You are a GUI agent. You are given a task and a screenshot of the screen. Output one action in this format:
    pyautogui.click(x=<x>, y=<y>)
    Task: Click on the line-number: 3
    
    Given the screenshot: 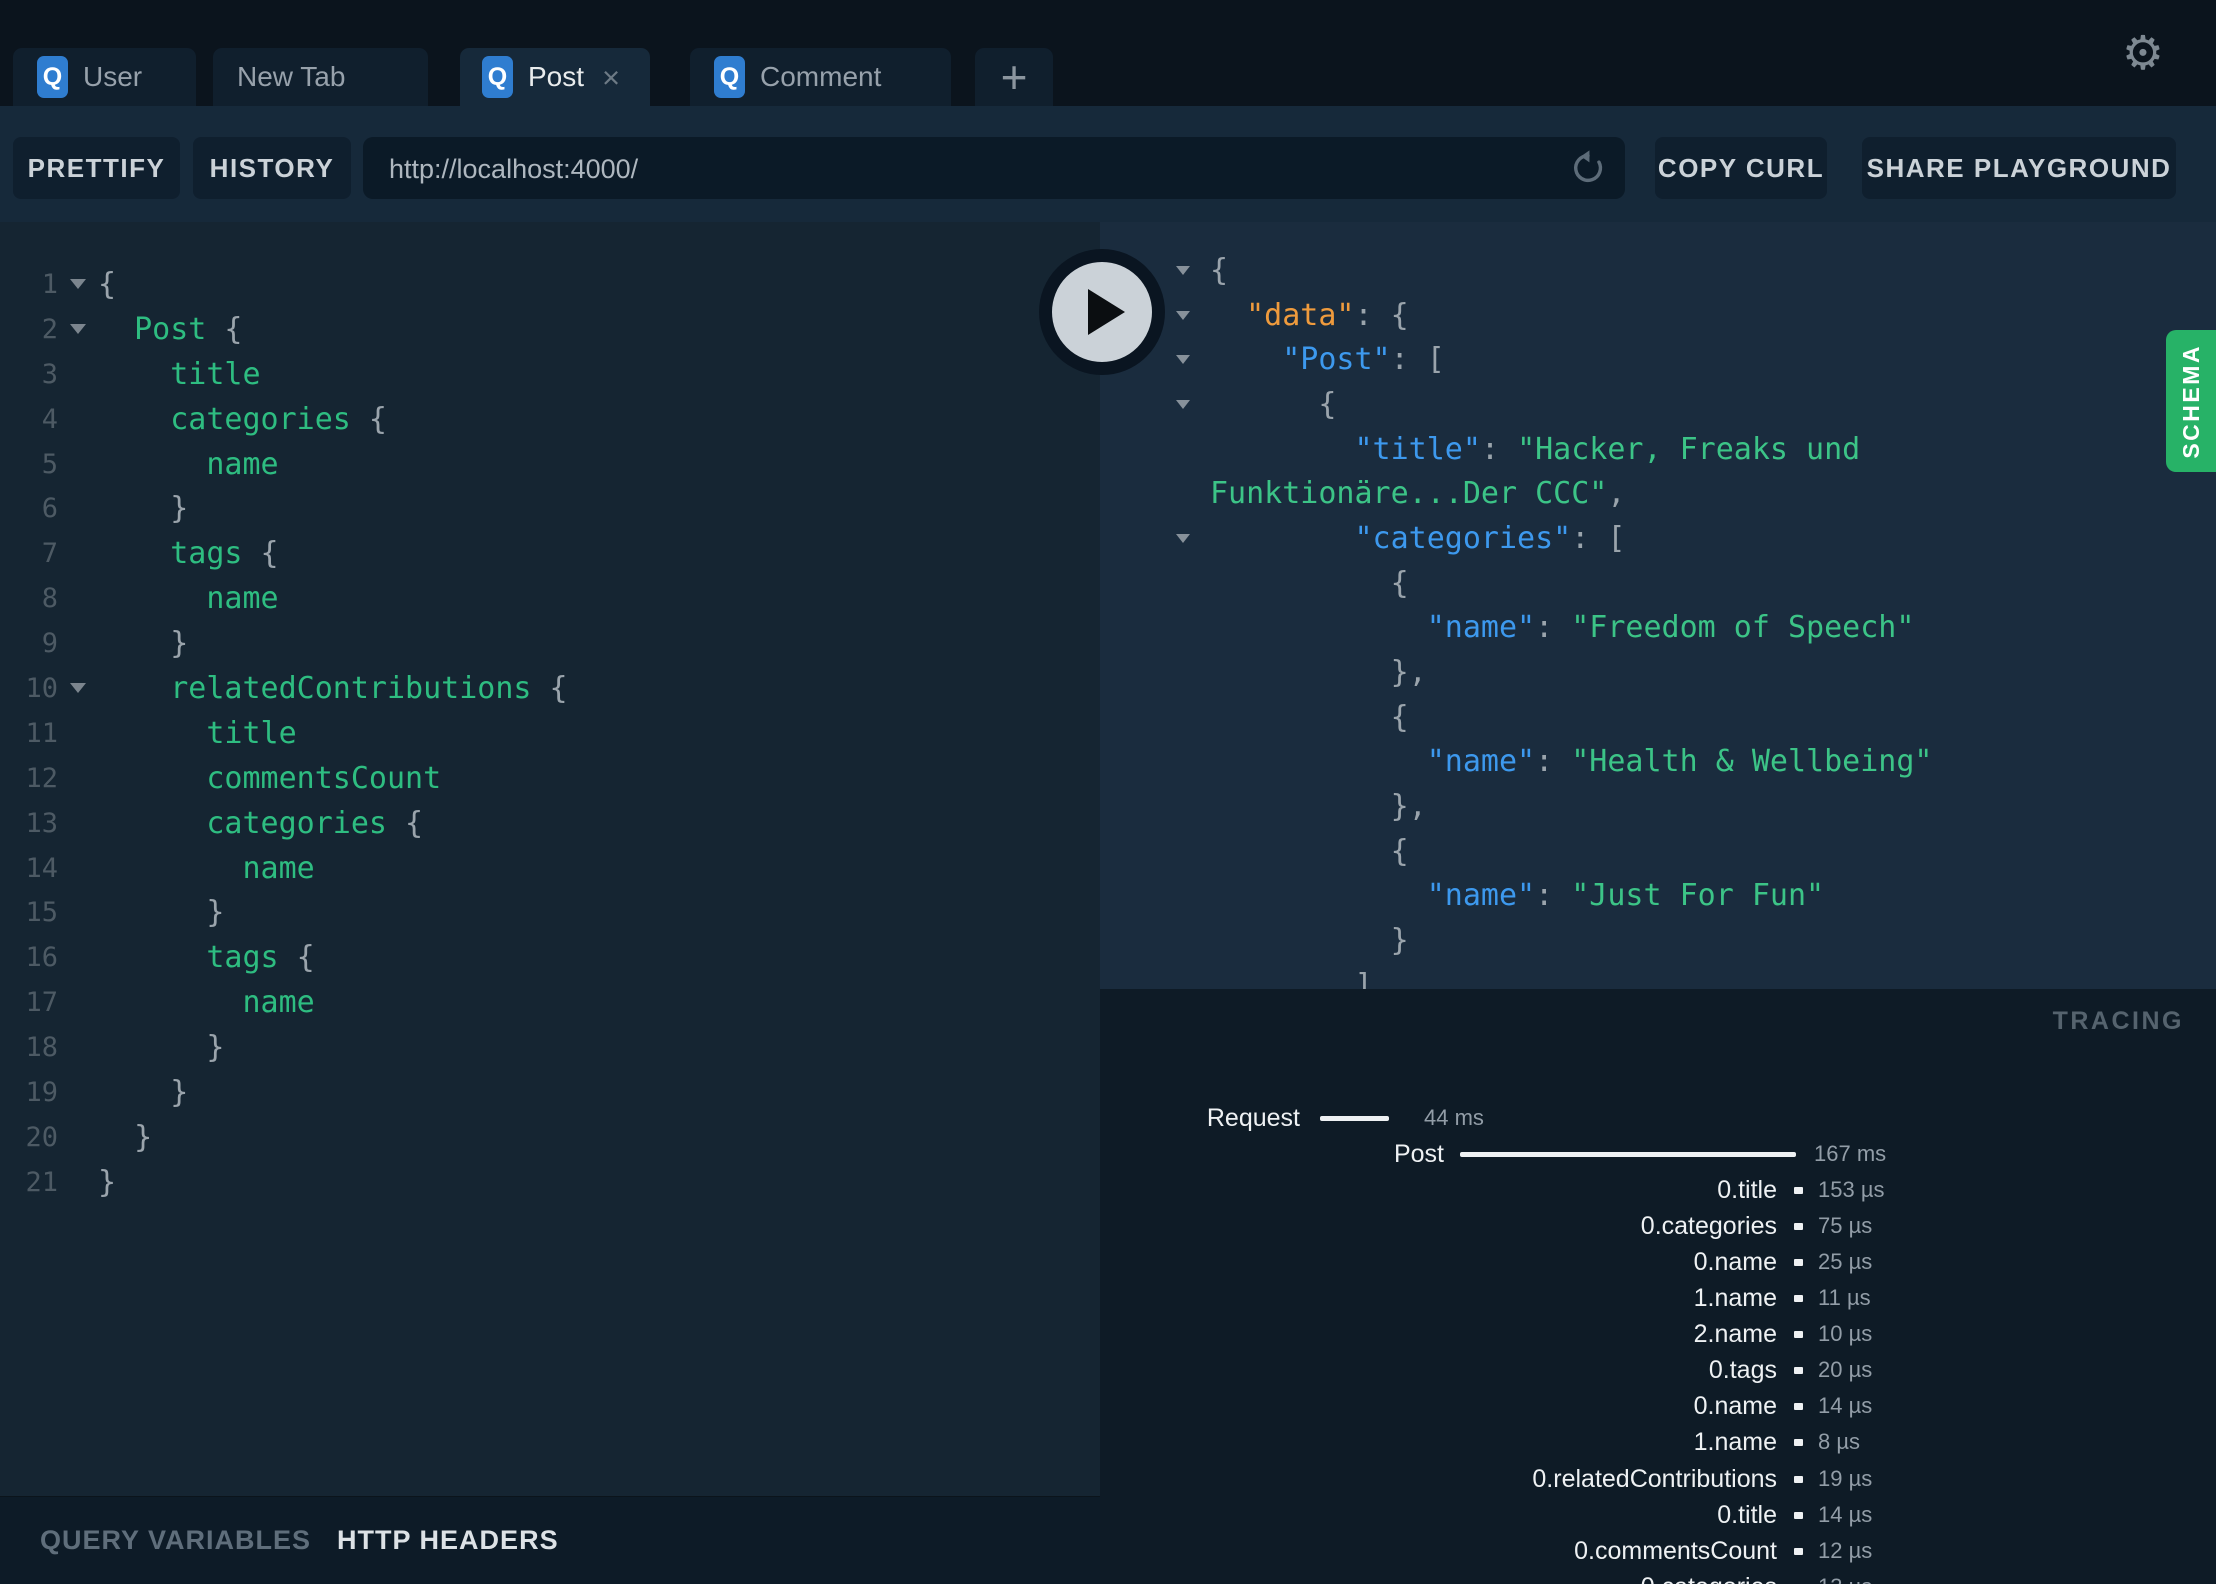 What is the action you would take?
    pyautogui.click(x=49, y=374)
    